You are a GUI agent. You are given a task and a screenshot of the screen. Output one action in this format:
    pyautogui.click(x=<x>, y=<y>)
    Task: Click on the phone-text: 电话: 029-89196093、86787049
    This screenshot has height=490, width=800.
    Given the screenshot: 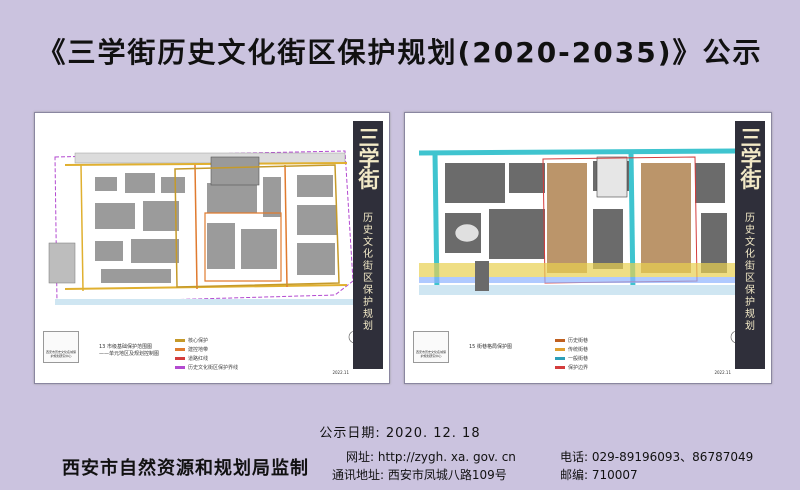 What is the action you would take?
    pyautogui.click(x=657, y=457)
    